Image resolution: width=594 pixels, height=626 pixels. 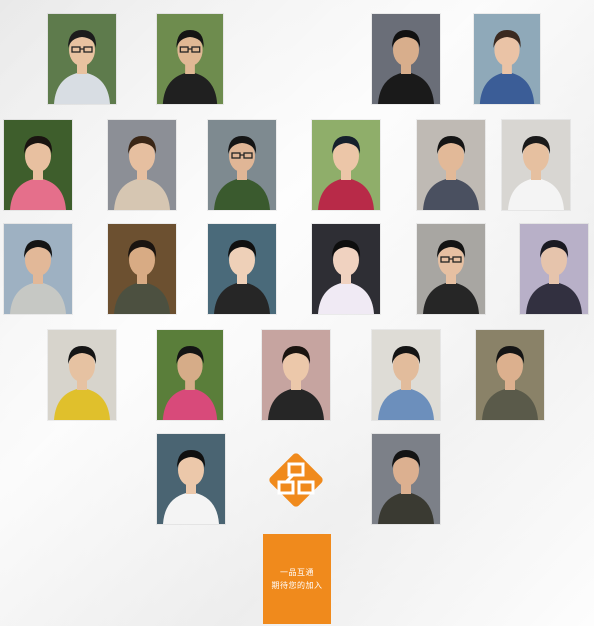 I want to click on diamond-brand-logo-icon, so click(x=296, y=480).